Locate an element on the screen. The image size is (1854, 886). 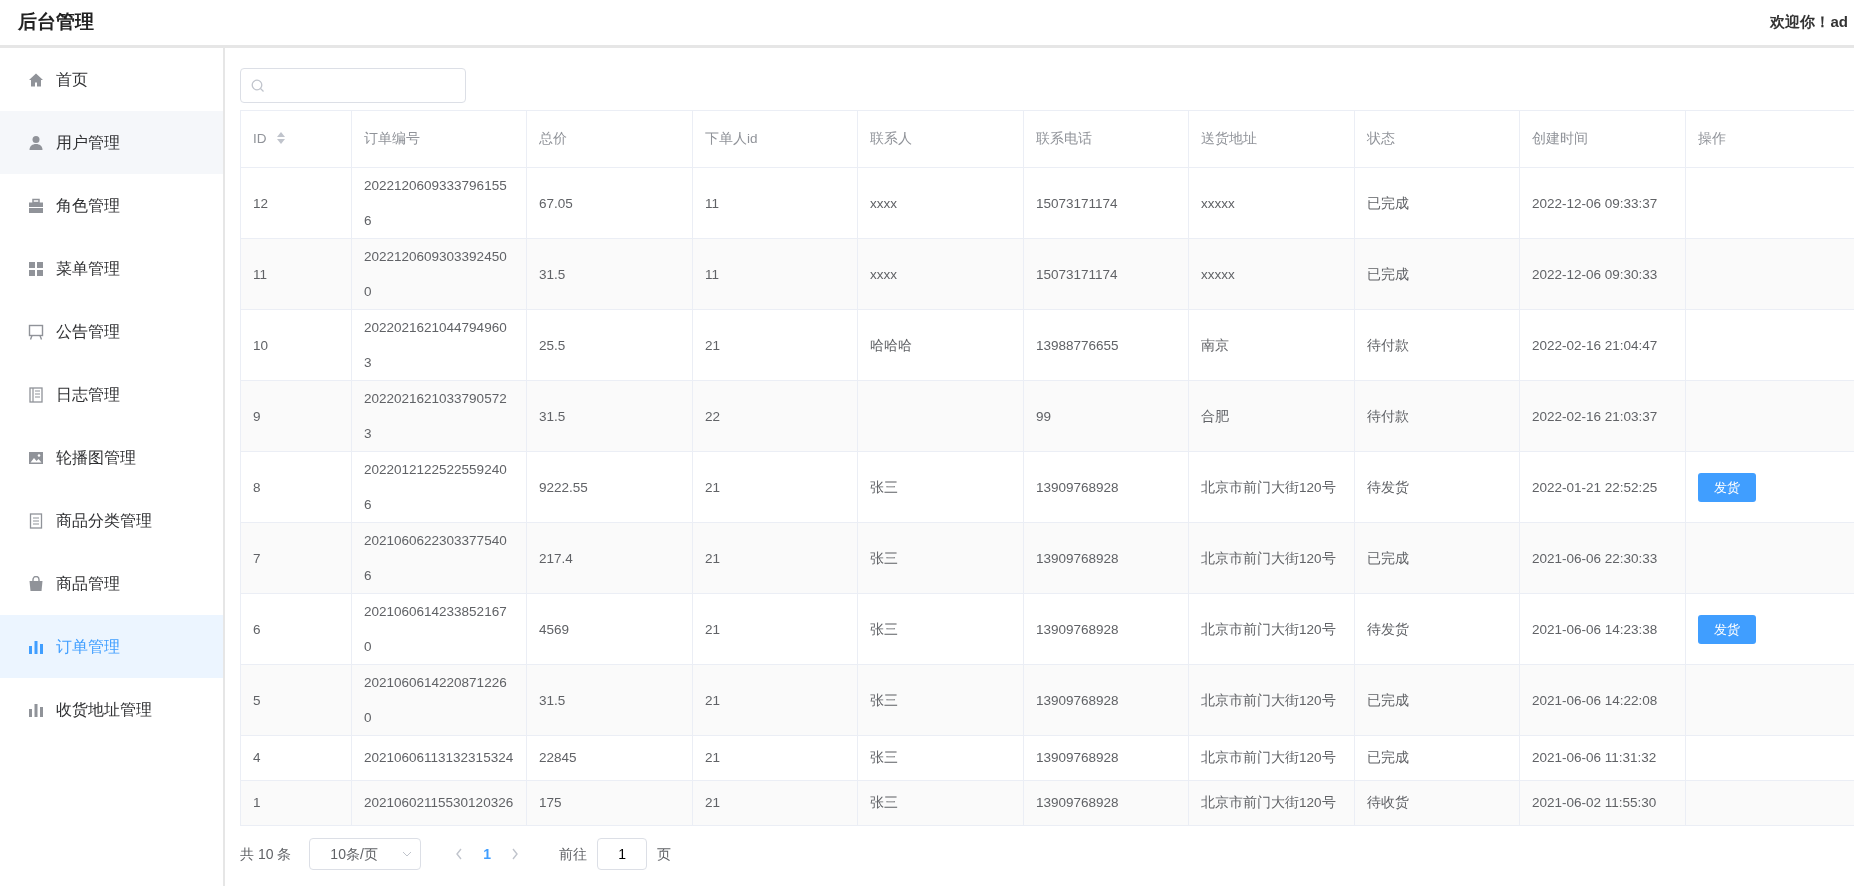
column-header: 订单编号 is located at coordinates (439, 139).